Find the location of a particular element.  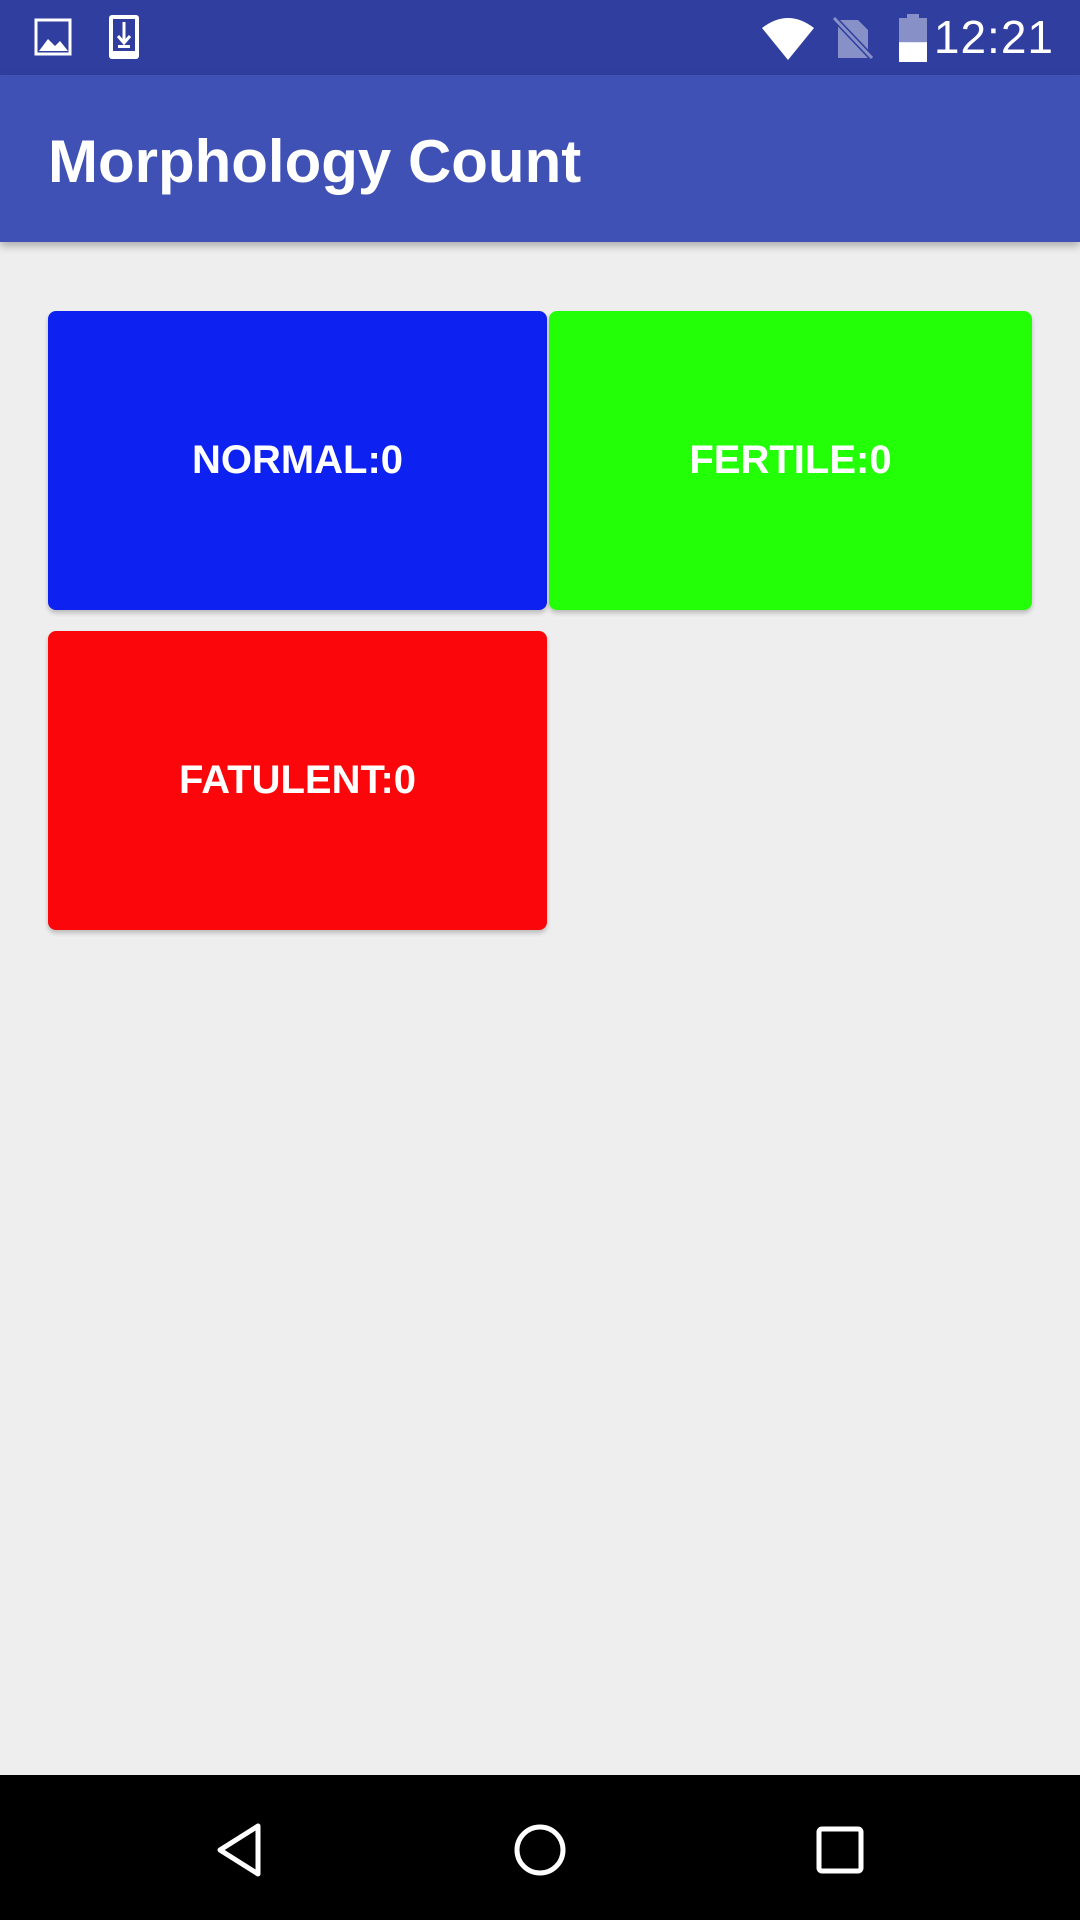

back-icon is located at coordinates (240, 1850).